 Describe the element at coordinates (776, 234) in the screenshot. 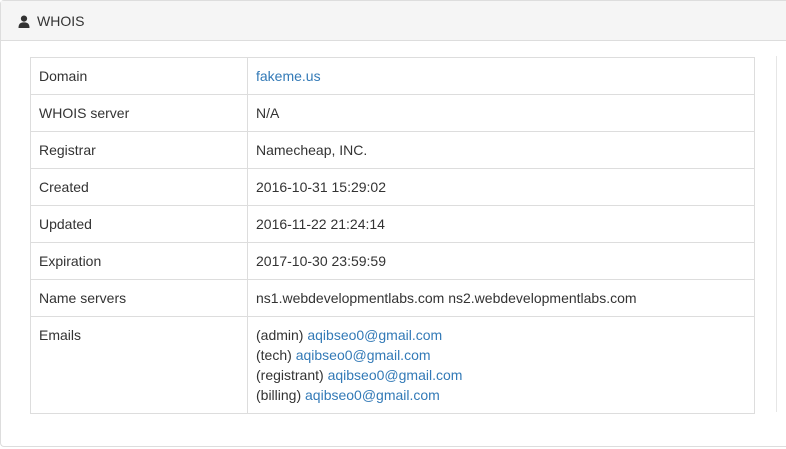

I see `divider` at that location.